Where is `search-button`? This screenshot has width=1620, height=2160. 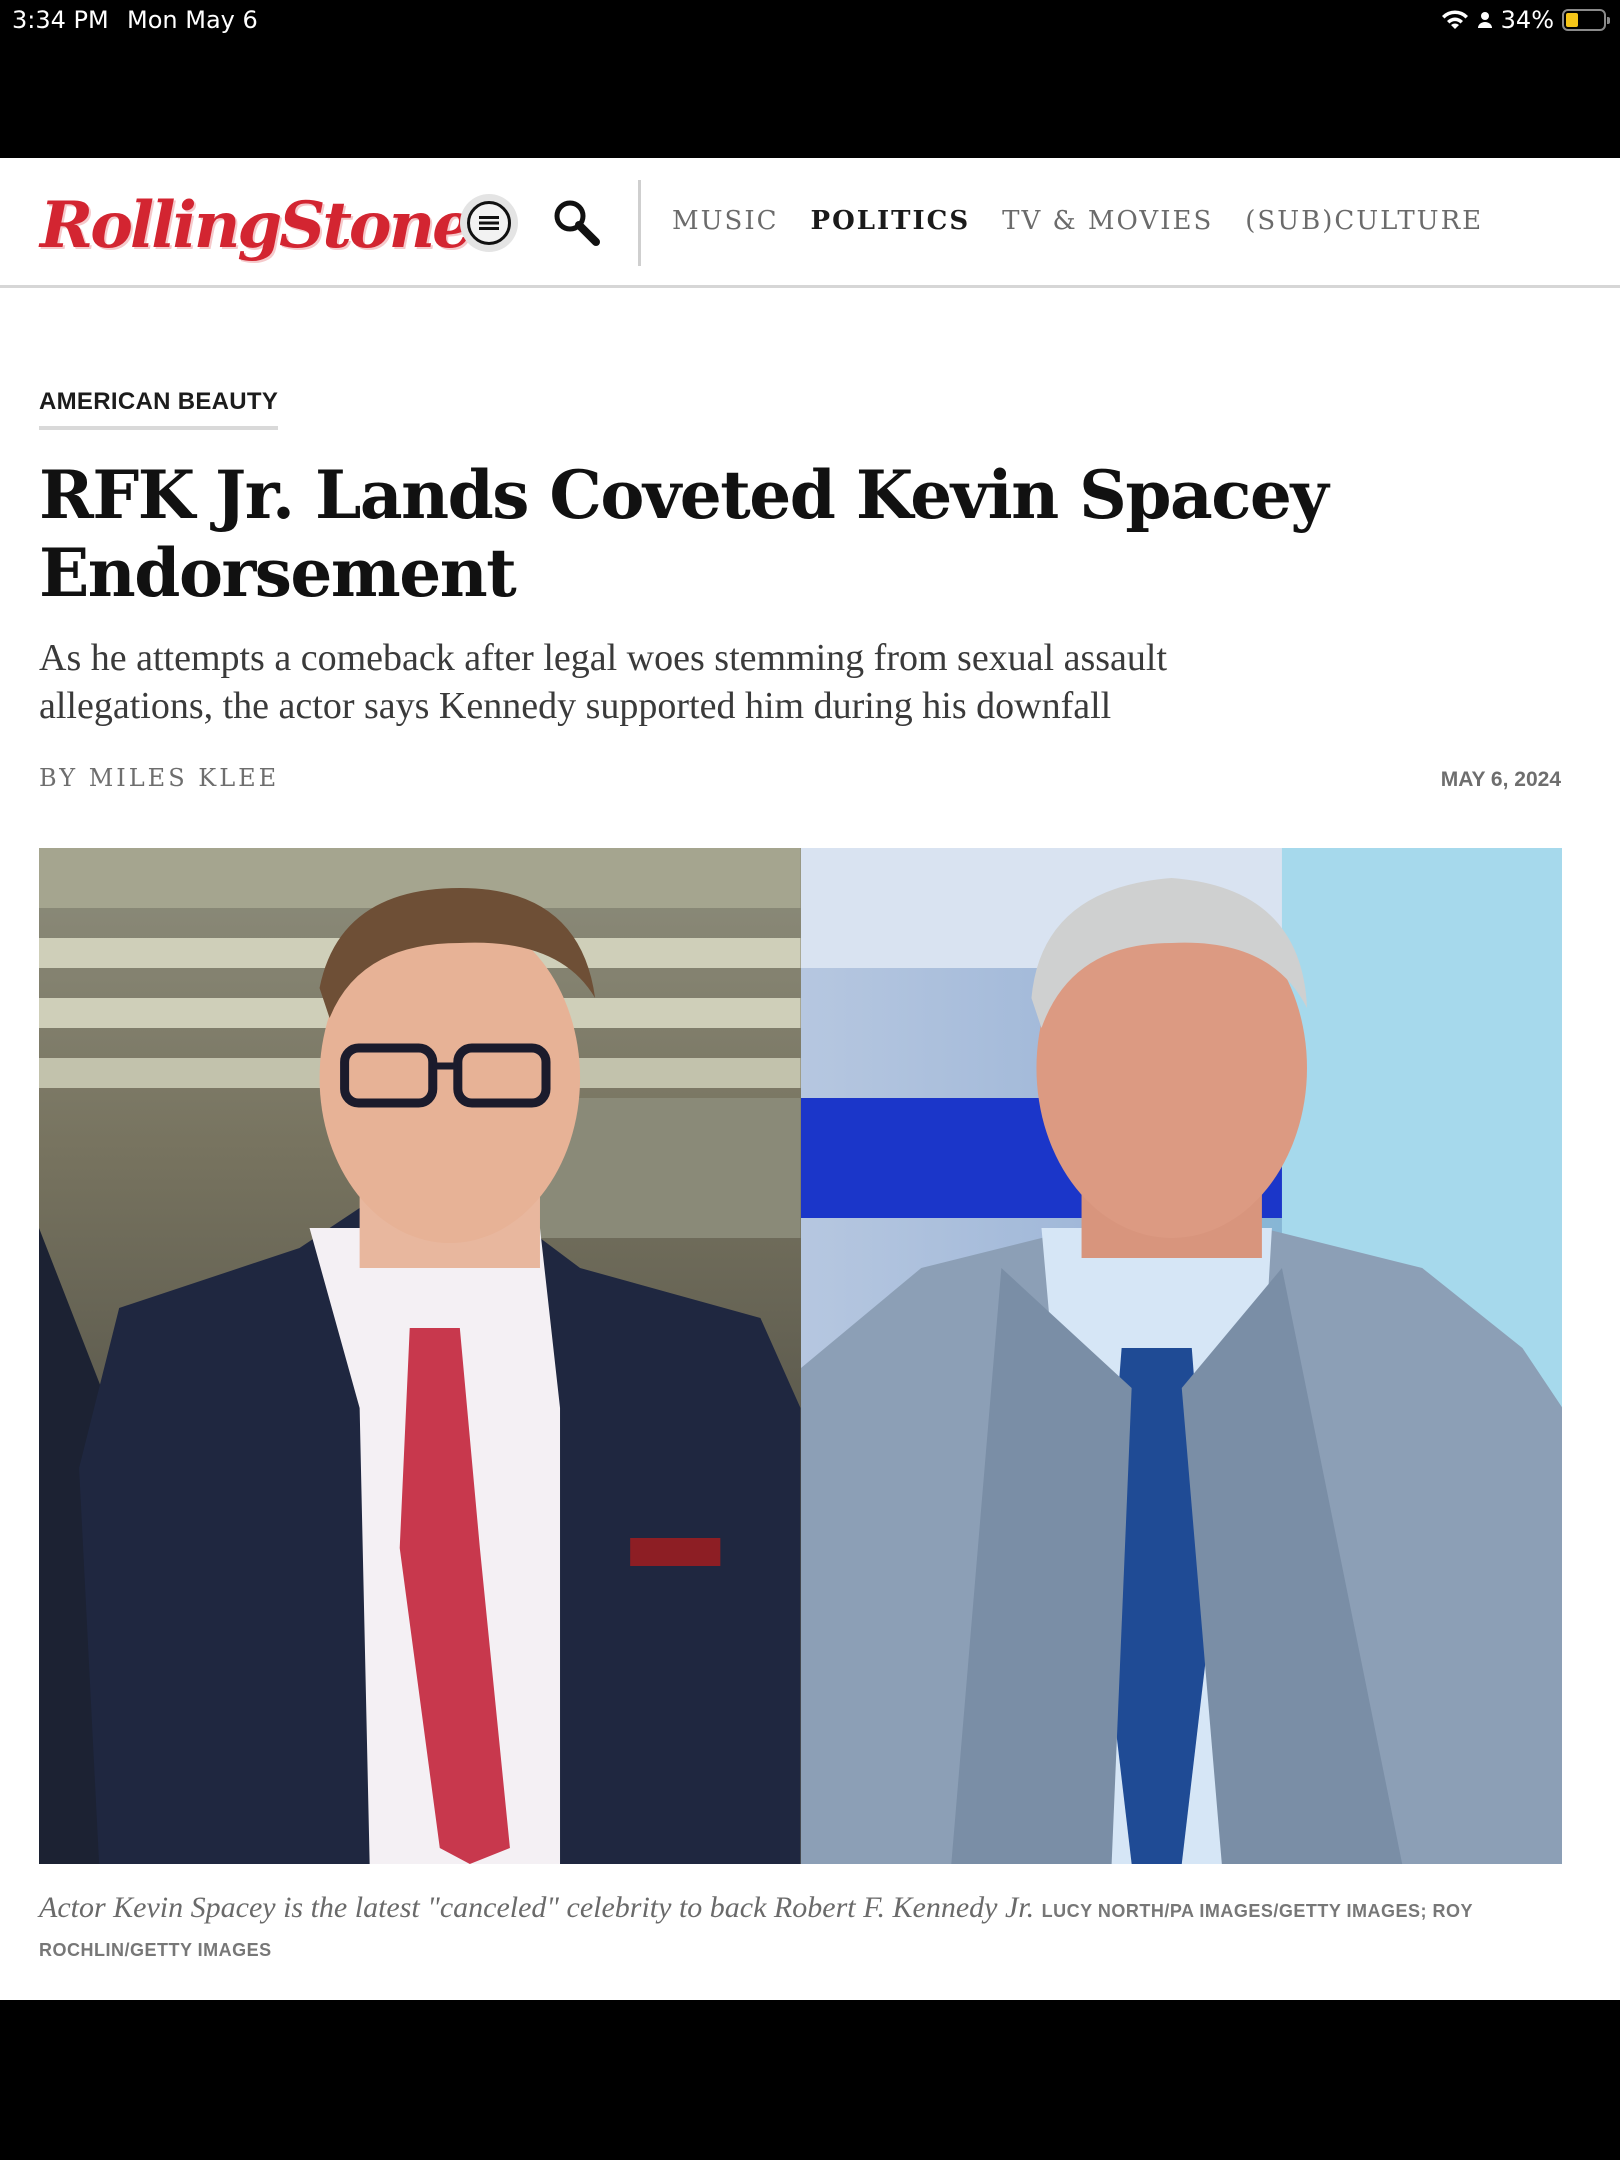 search-button is located at coordinates (576, 222).